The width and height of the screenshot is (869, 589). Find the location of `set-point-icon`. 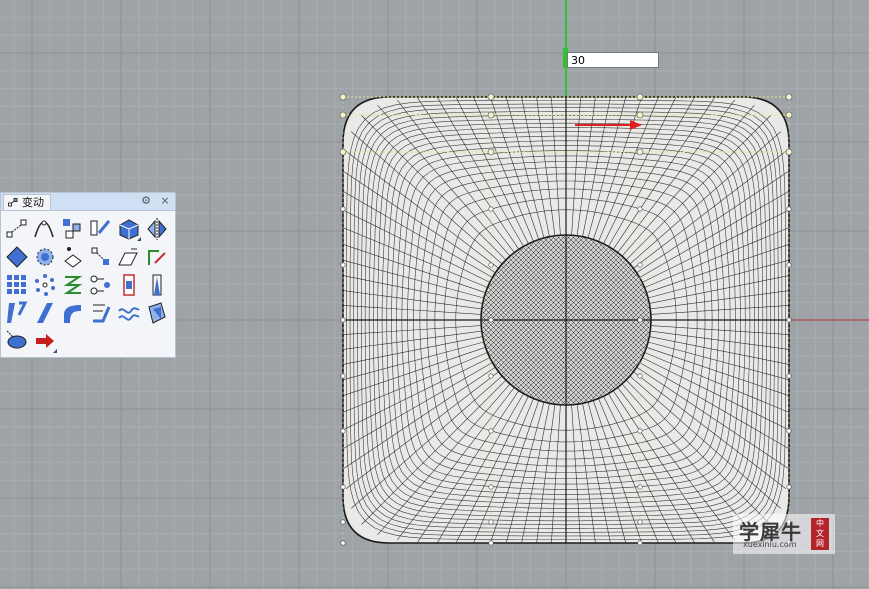

set-point-icon is located at coordinates (73, 257).